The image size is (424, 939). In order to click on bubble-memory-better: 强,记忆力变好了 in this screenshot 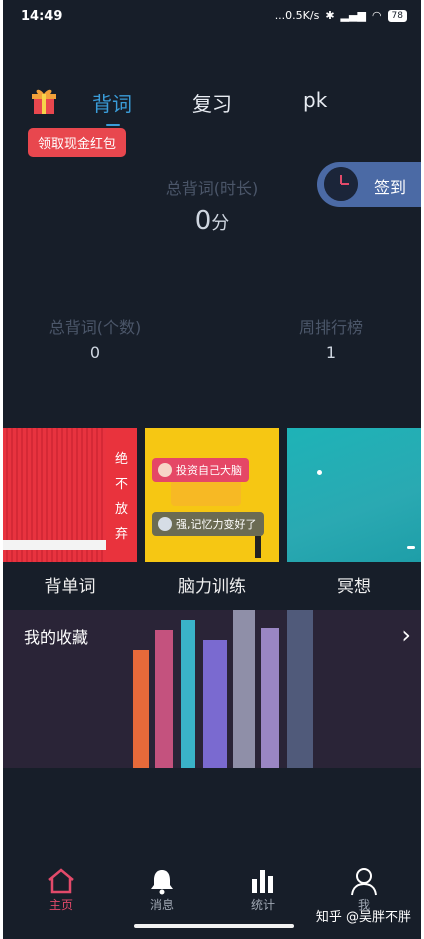, I will do `click(208, 524)`.